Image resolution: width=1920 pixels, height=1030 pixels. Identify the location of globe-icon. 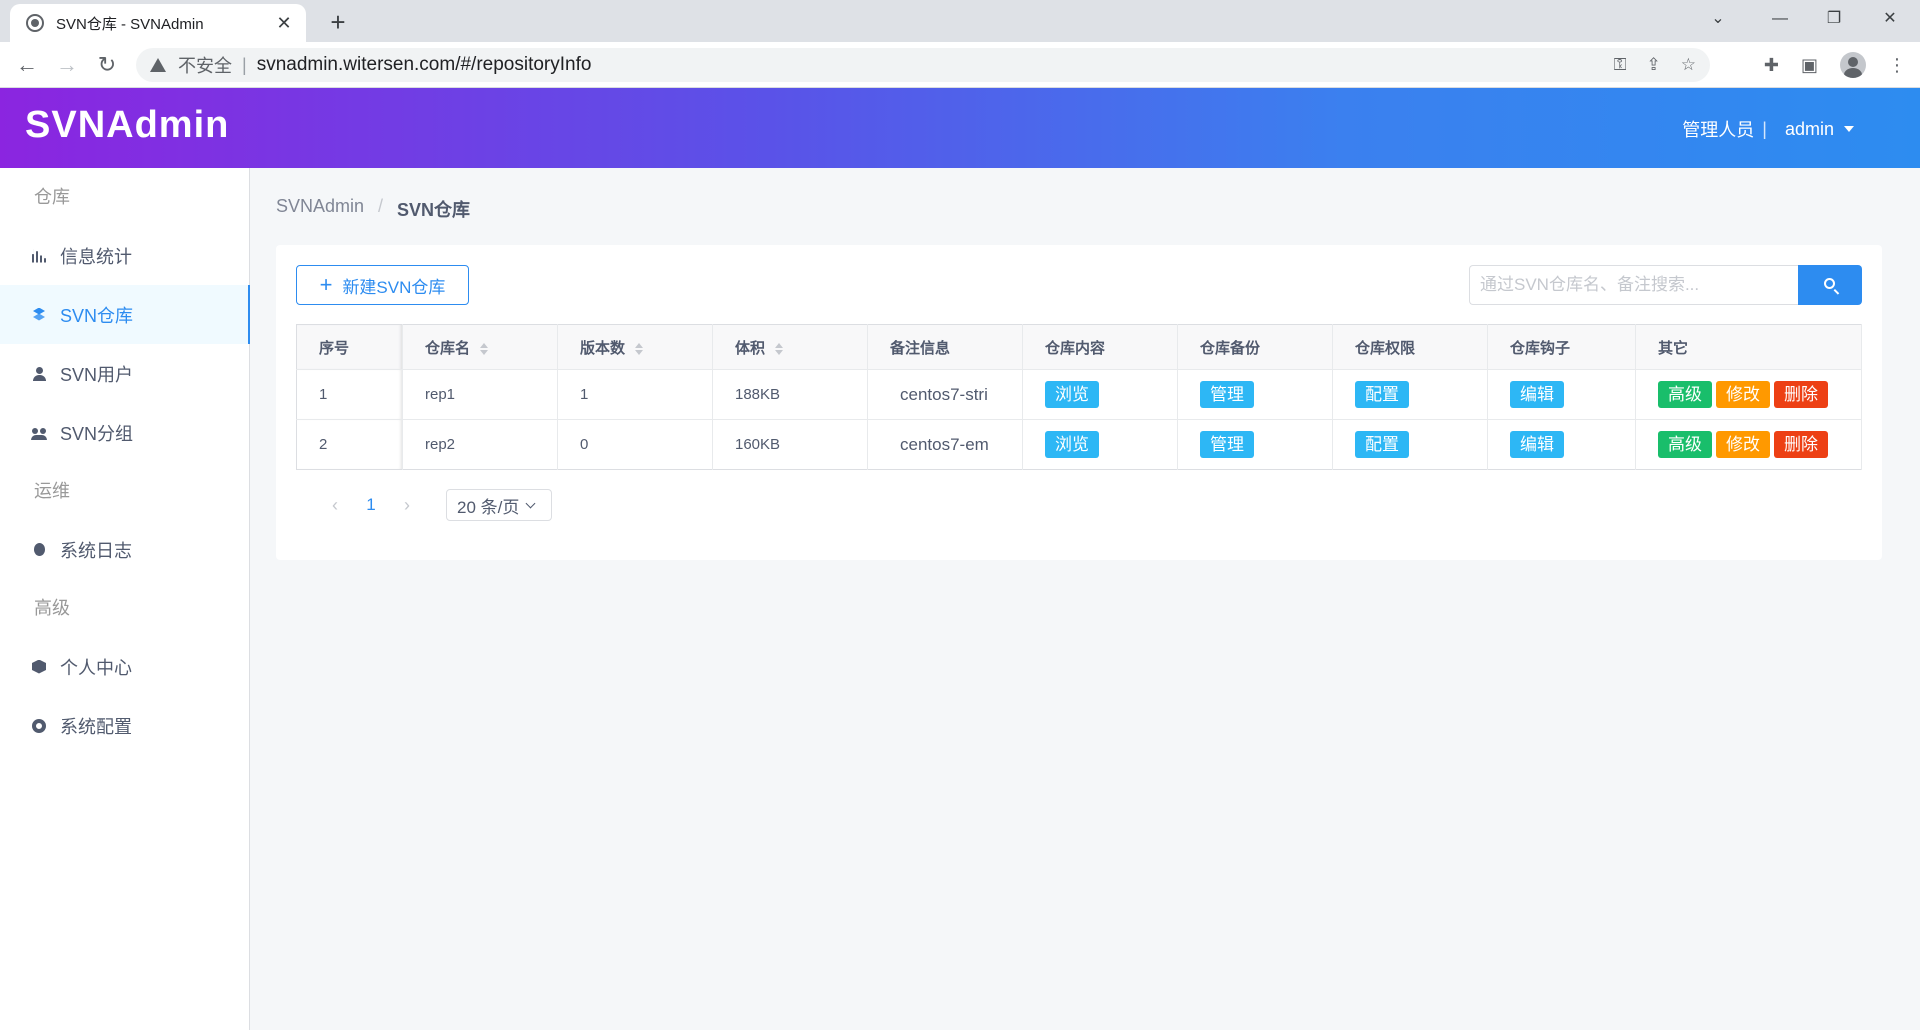
(35, 23).